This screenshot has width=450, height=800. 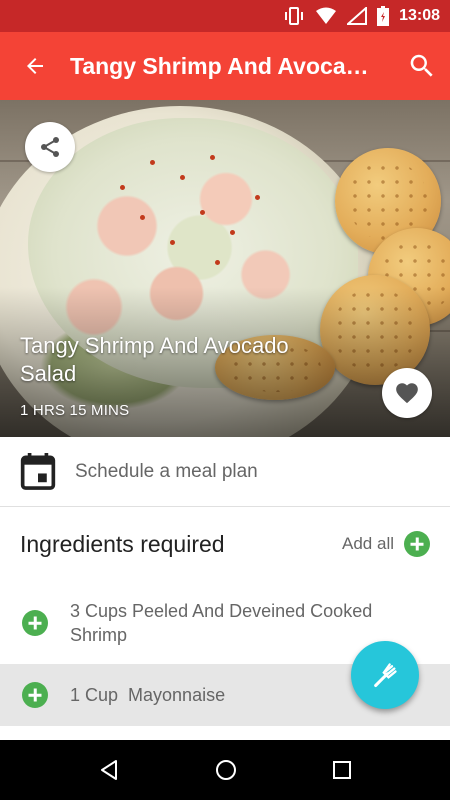 I want to click on search-button, so click(x=422, y=66).